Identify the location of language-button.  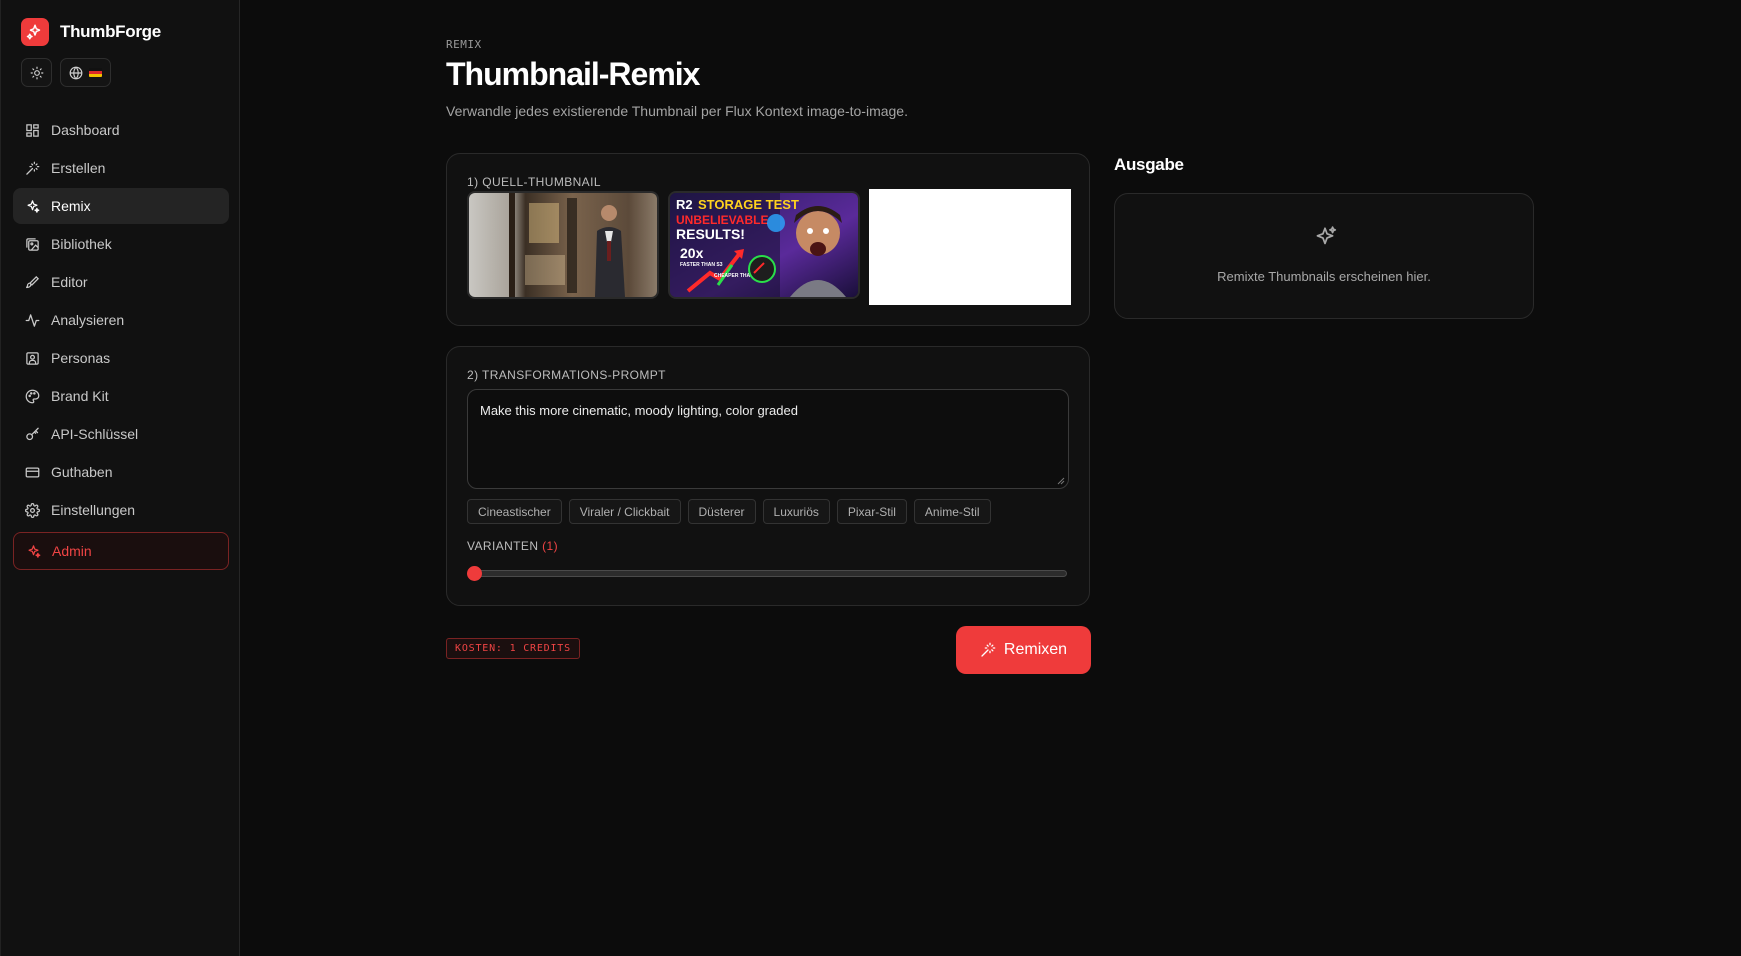
(85, 72).